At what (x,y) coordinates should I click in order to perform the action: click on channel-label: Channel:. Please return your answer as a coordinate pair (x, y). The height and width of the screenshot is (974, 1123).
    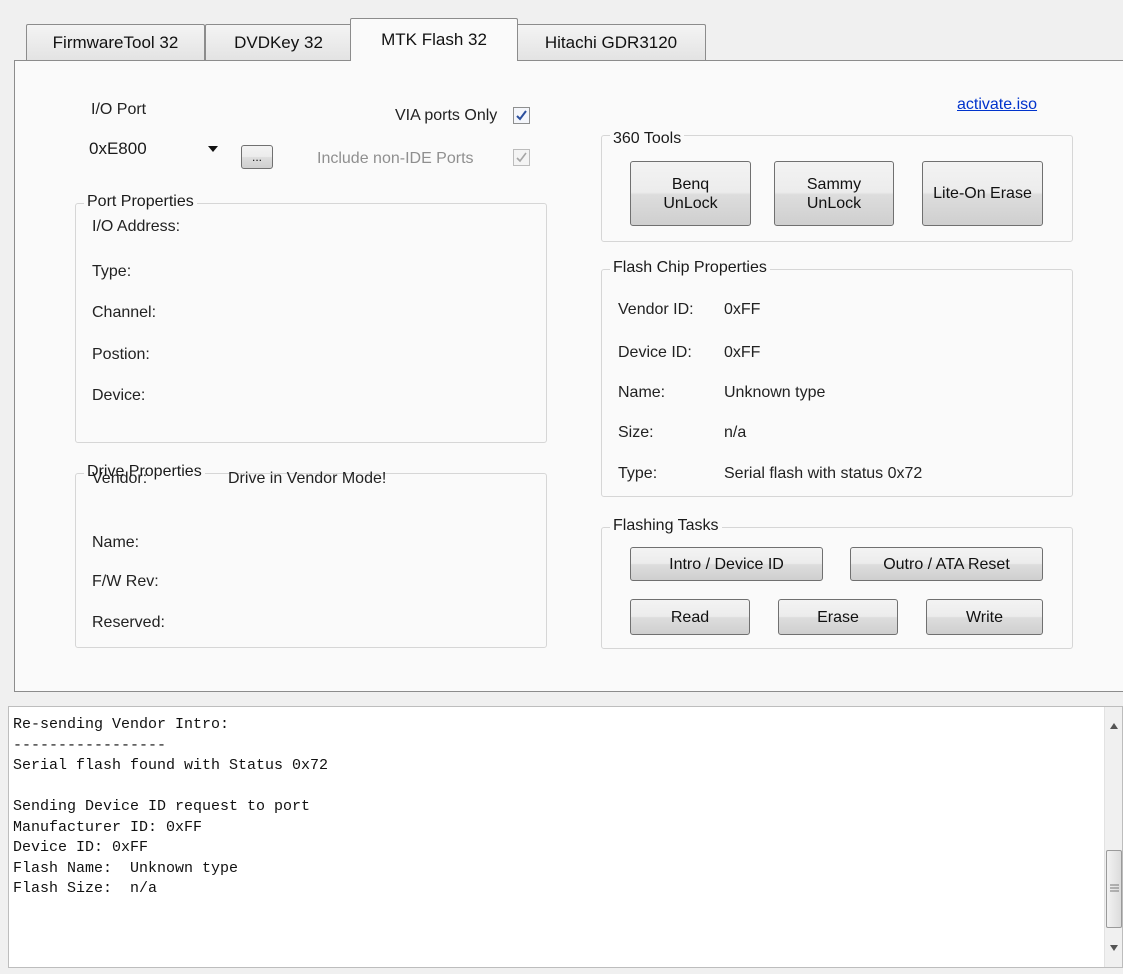
    Looking at the image, I should click on (124, 312).